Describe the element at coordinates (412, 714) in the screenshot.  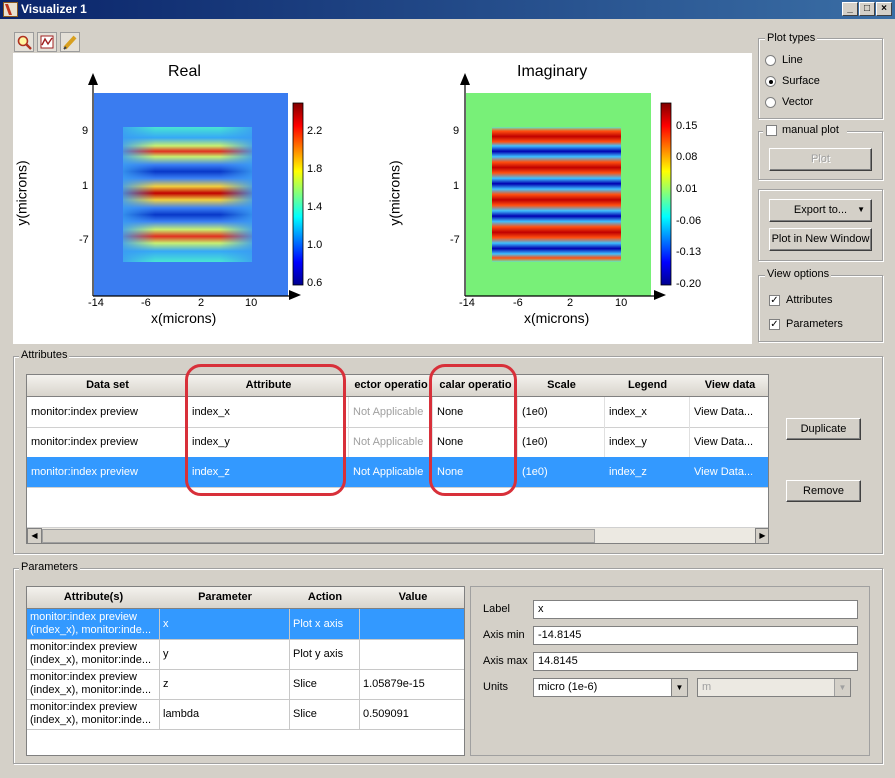
I see `cell-value: 0.509091` at that location.